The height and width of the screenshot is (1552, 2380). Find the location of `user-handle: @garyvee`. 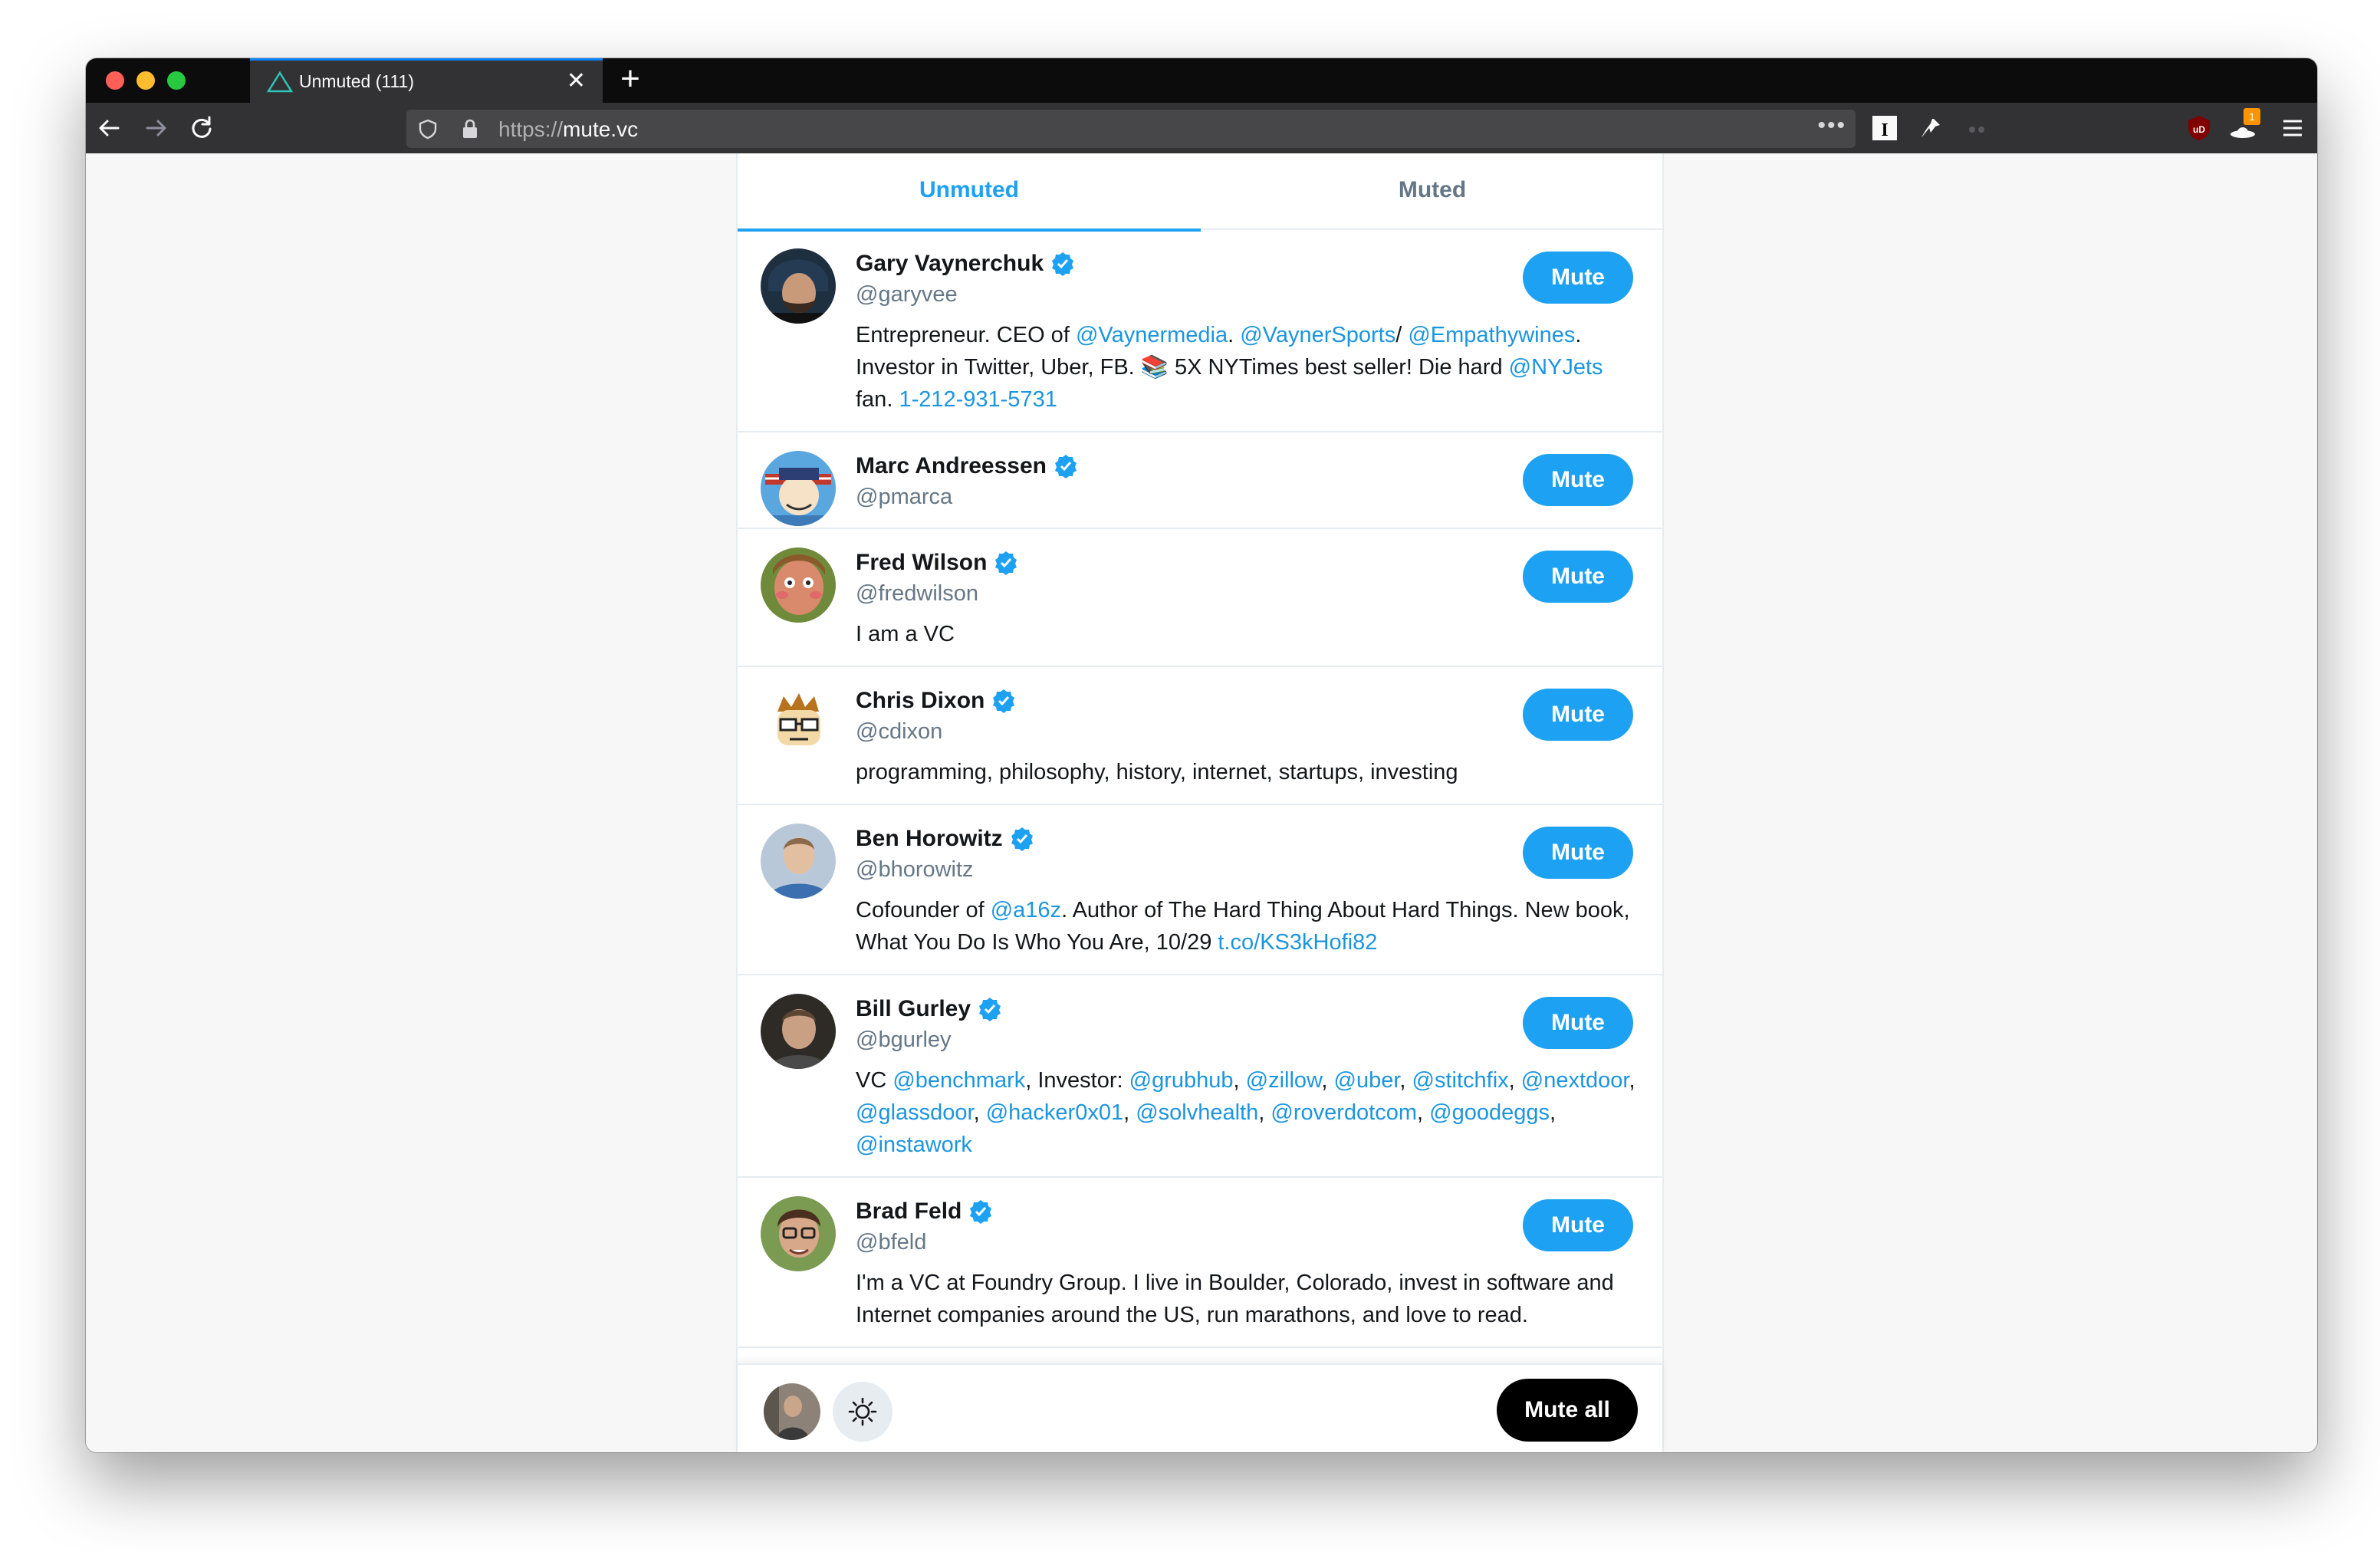

user-handle: @garyvee is located at coordinates (907, 294).